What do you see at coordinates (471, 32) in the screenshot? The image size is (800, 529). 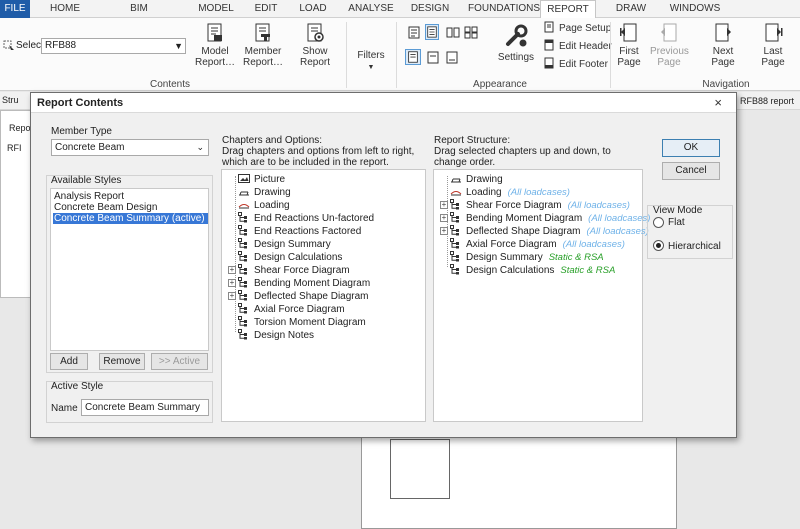 I see `multi-page-icon` at bounding box center [471, 32].